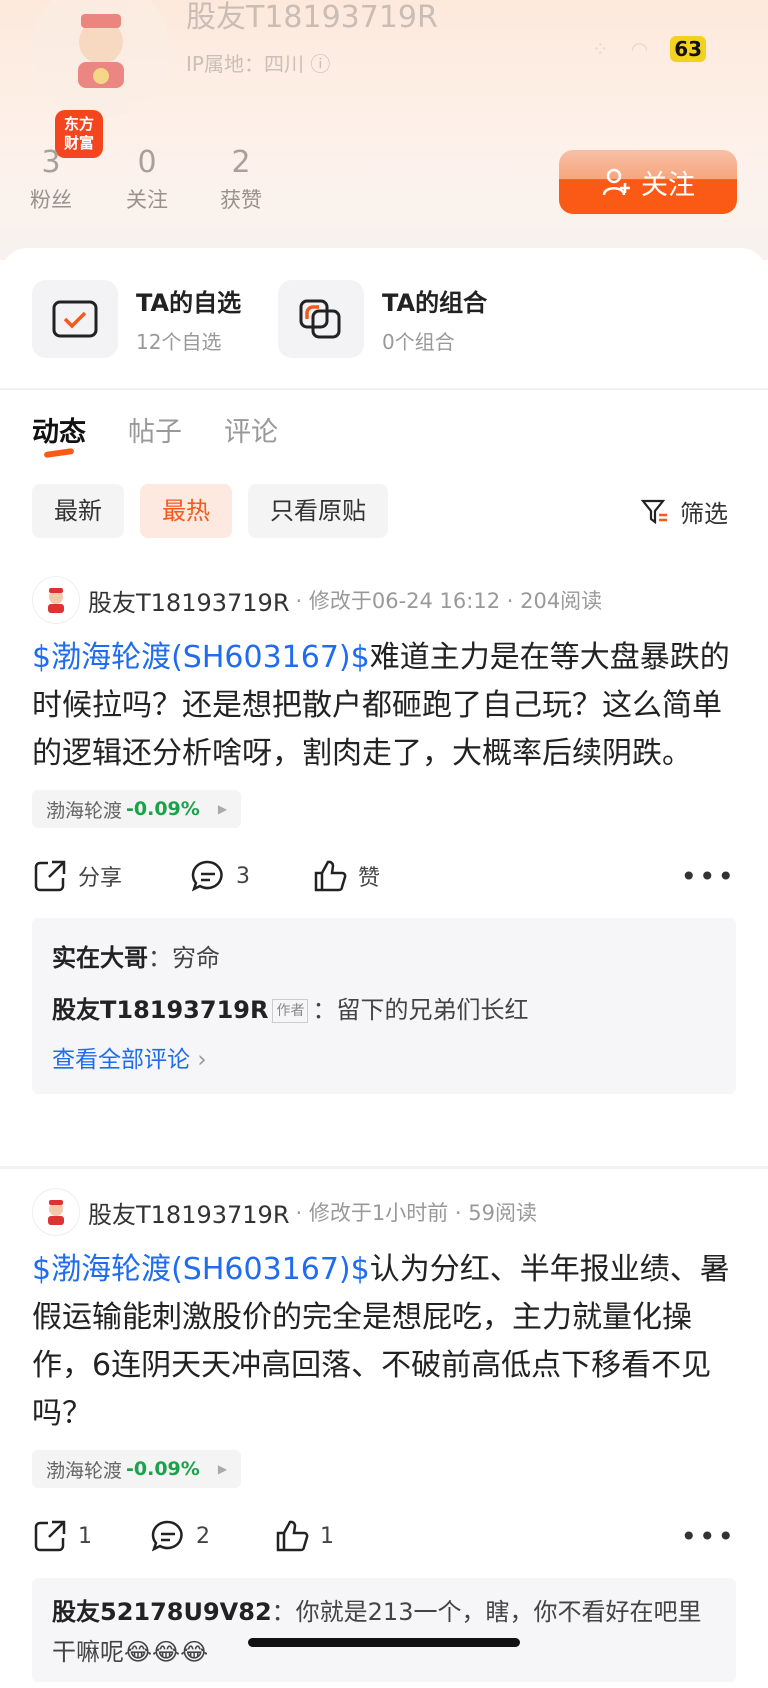 The width and height of the screenshot is (768, 1688). Describe the element at coordinates (704, 514) in the screenshot. I see `filter-label: 筛选` at that location.